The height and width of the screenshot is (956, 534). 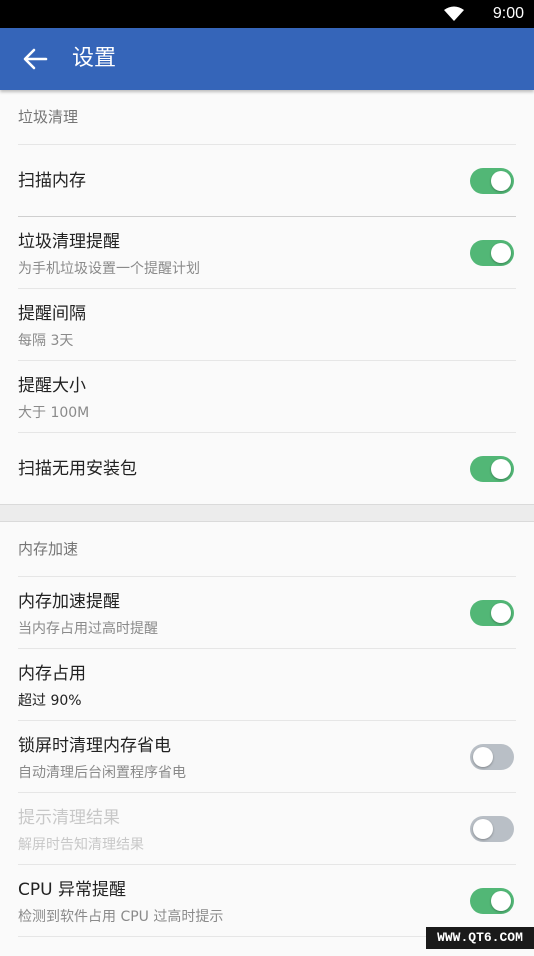 I want to click on show-clean-result-toggle, so click(x=492, y=829).